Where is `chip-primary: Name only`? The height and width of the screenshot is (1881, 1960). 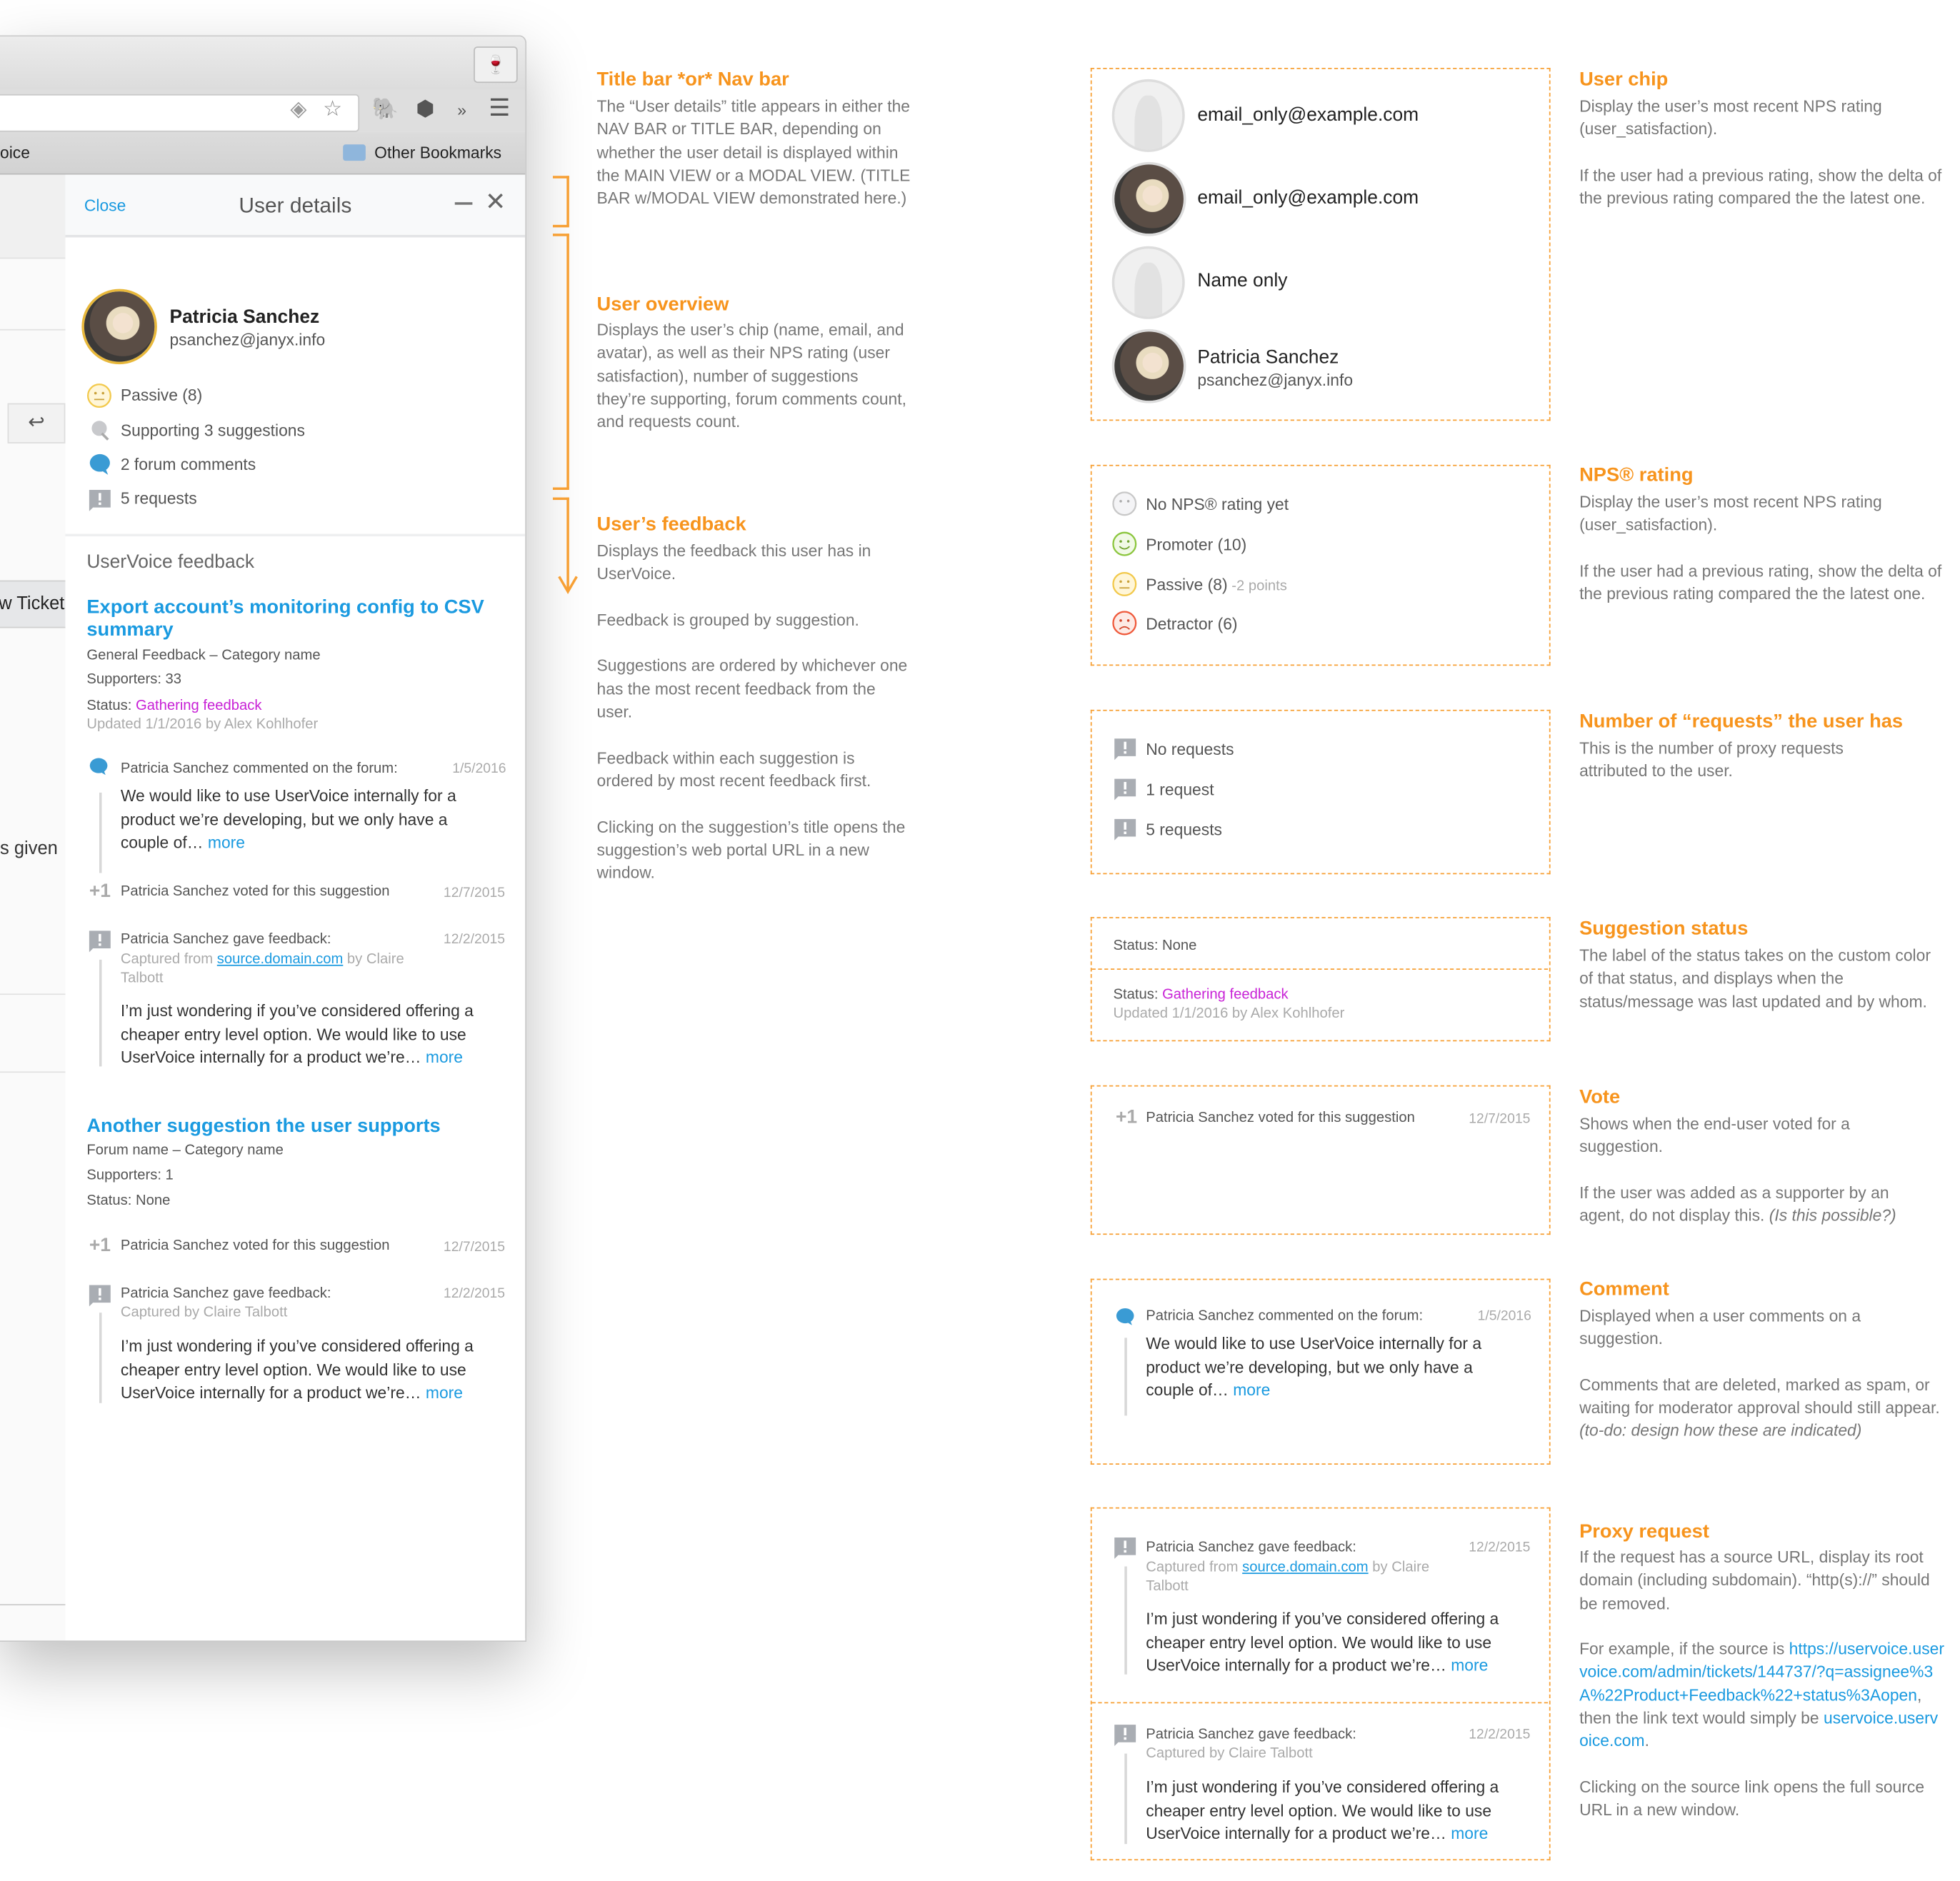 chip-primary: Name only is located at coordinates (1242, 281).